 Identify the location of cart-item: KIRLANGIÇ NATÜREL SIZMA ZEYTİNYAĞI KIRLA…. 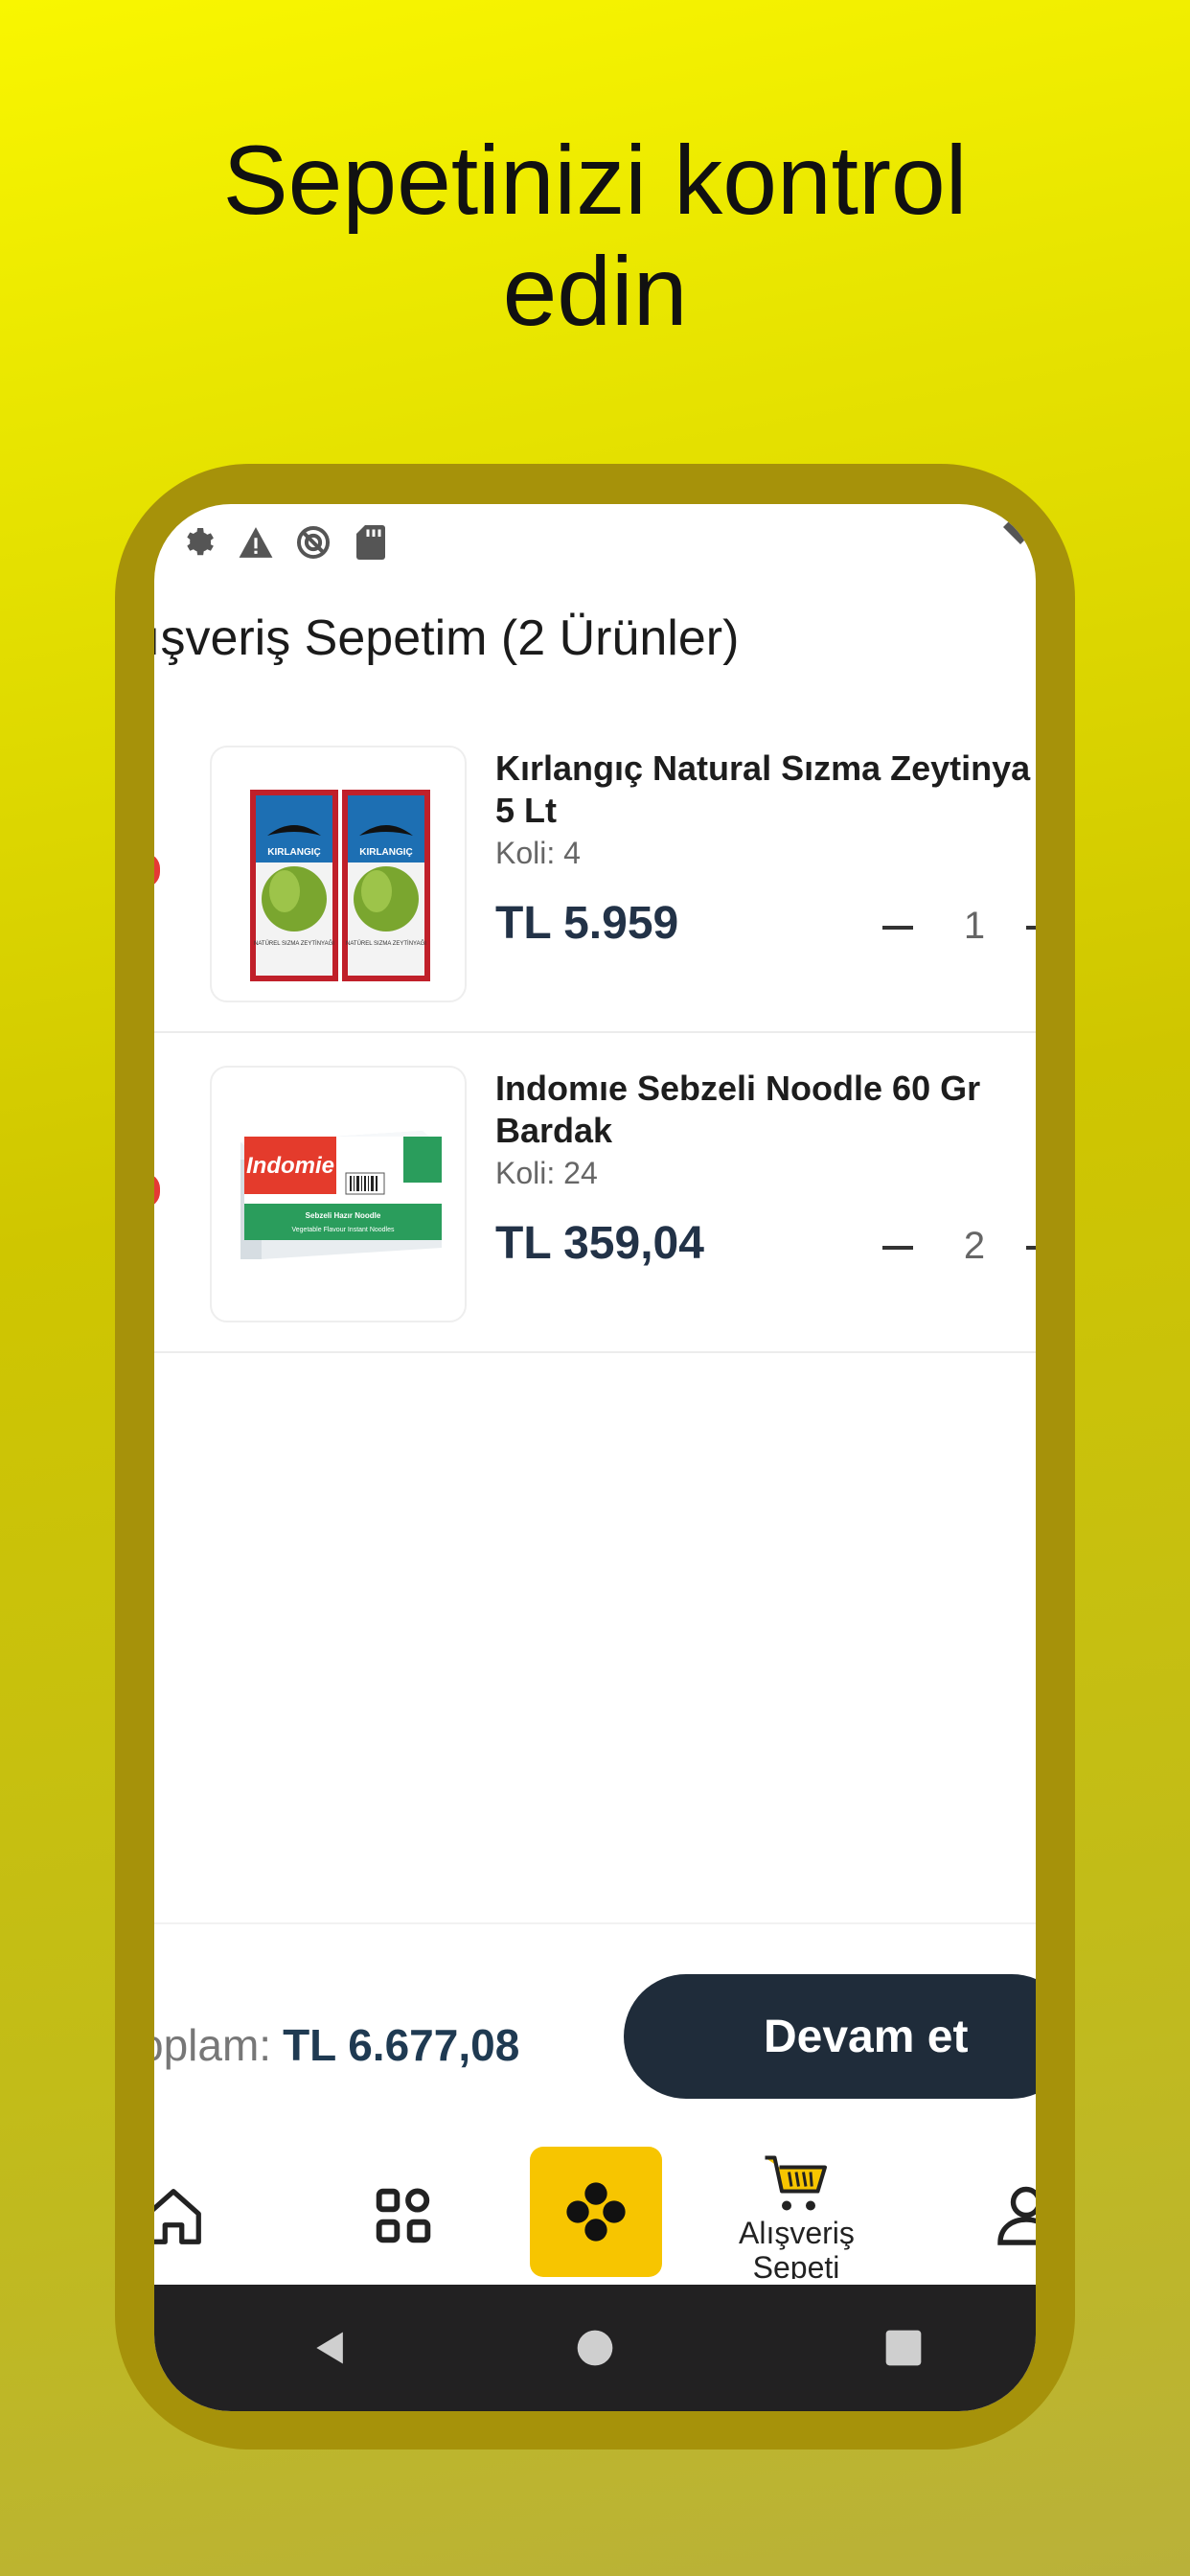
(595, 873).